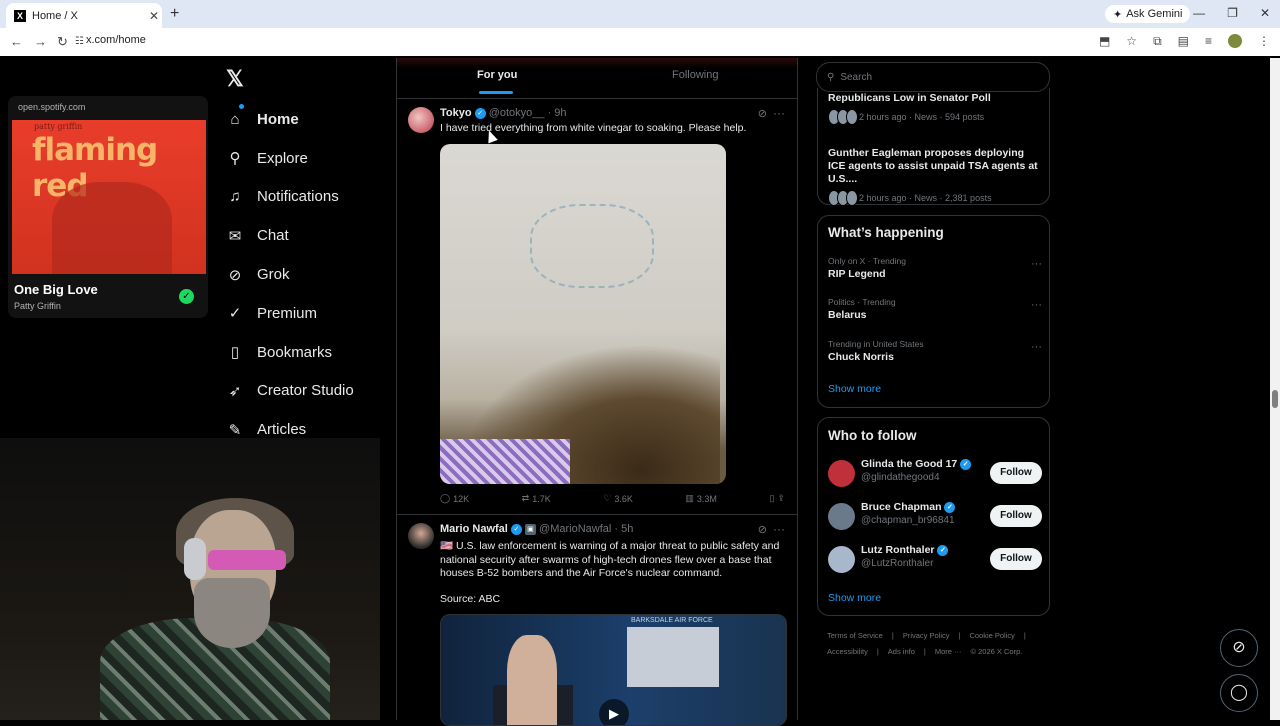 The image size is (1280, 726). Describe the element at coordinates (1148, 14) in the screenshot. I see `ask-gemini-button: ✦ Ask Gemini` at that location.